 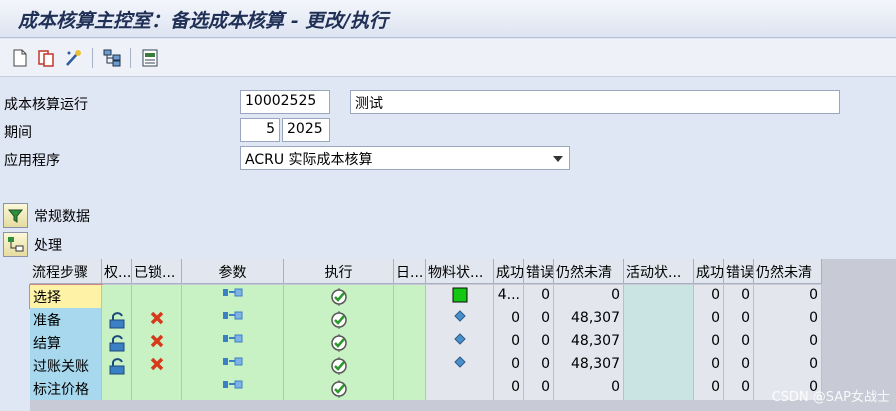 What do you see at coordinates (150, 58) in the screenshot?
I see `display-icon` at bounding box center [150, 58].